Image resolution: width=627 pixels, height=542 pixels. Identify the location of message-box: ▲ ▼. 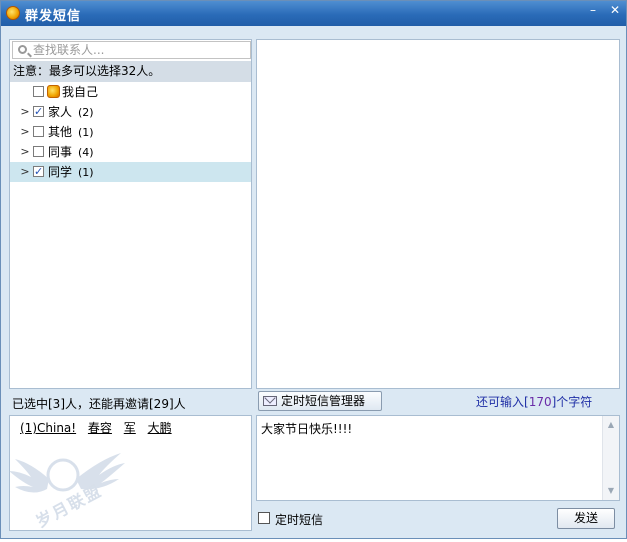
(438, 458).